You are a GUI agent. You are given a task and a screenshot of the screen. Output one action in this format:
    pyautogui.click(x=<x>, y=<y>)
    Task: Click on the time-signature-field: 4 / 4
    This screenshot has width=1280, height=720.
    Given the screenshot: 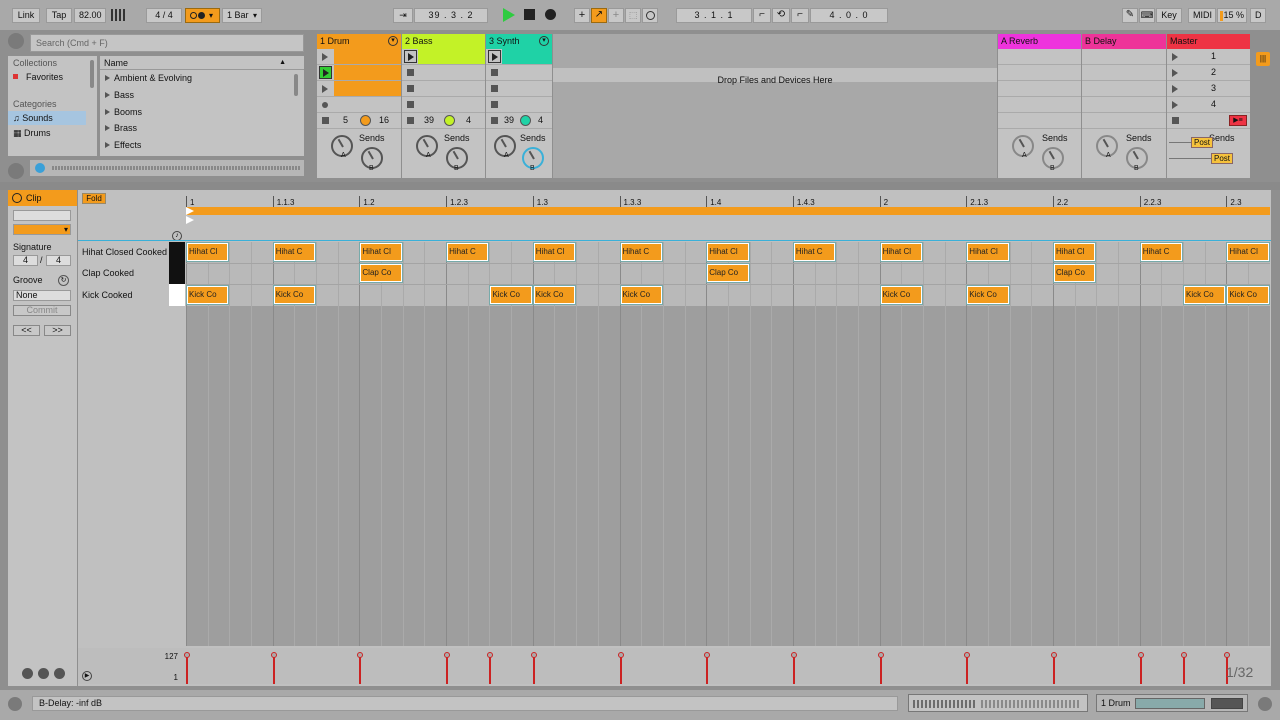 What is the action you would take?
    pyautogui.click(x=164, y=15)
    